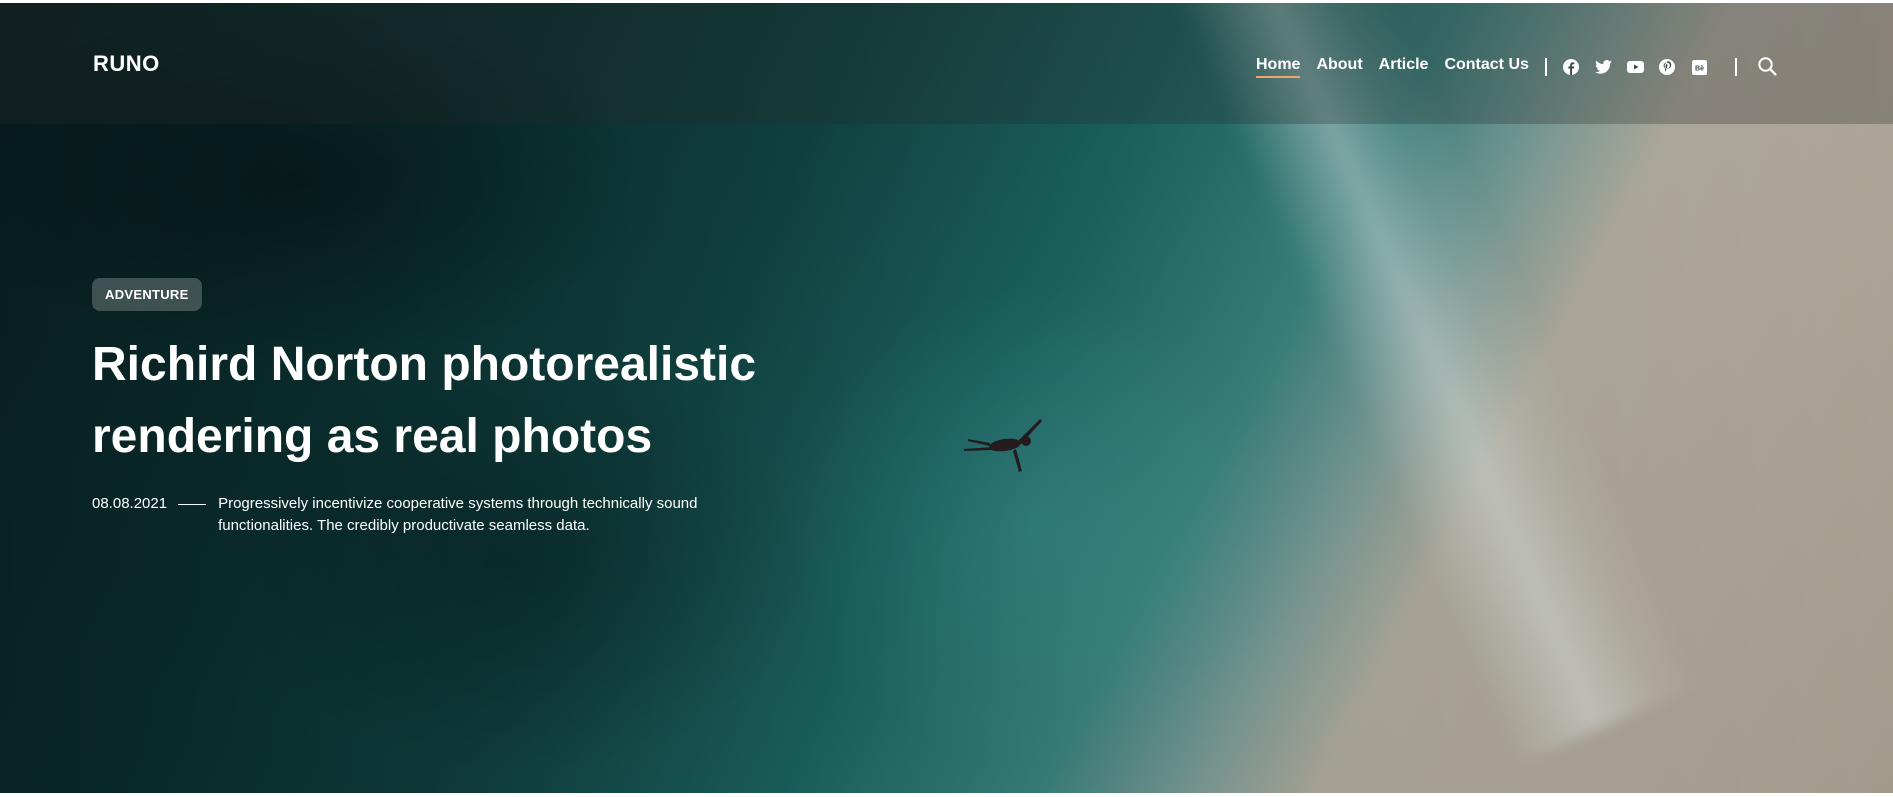 Image resolution: width=1893 pixels, height=797 pixels. Describe the element at coordinates (1545, 67) in the screenshot. I see `nav-divider` at that location.